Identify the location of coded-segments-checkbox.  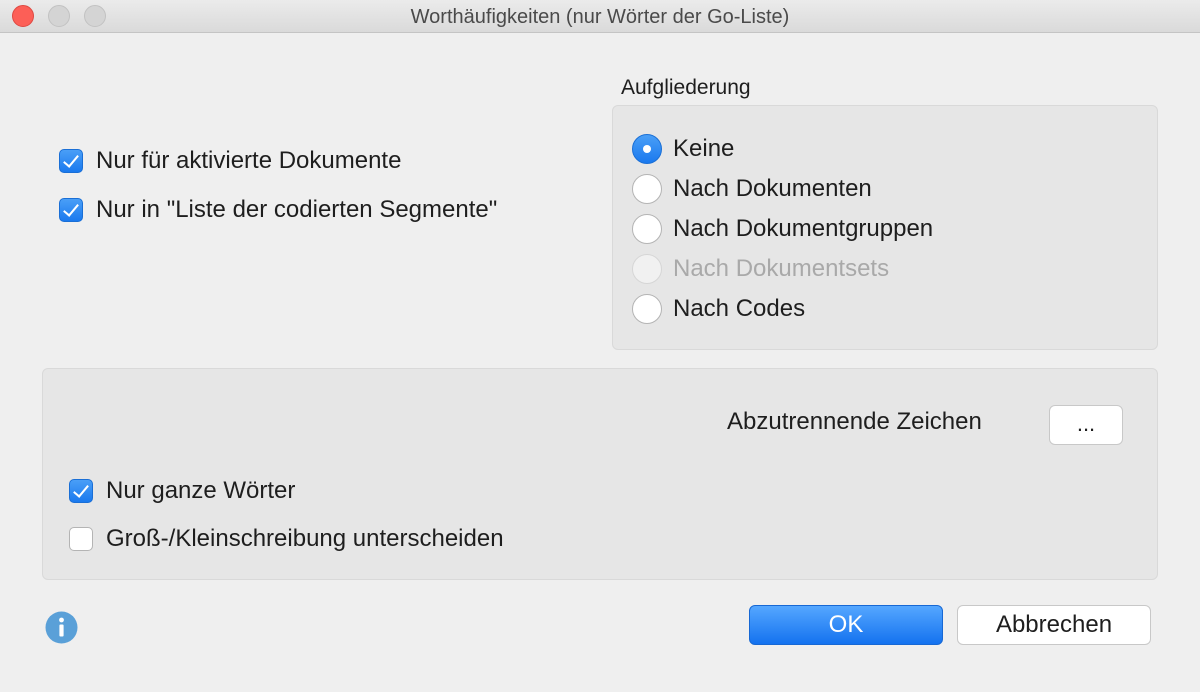
(71, 210).